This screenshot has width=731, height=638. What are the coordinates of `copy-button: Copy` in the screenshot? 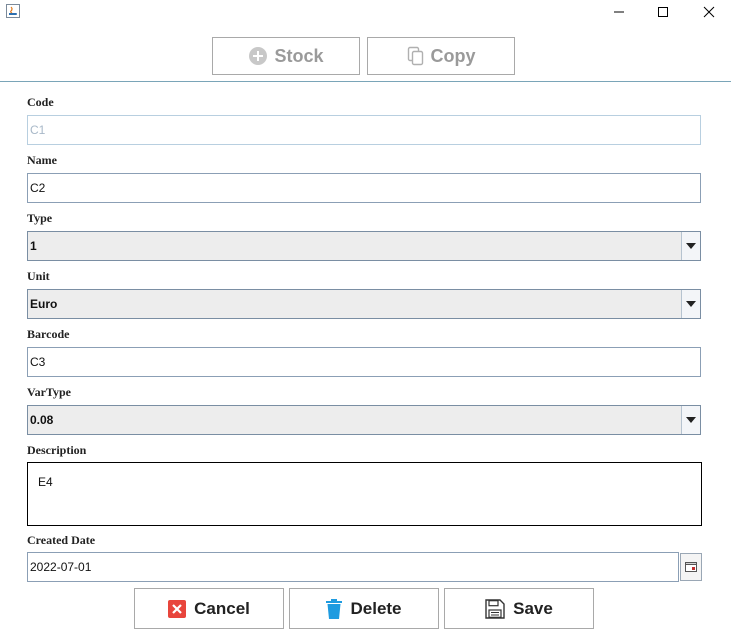 It's located at (441, 56).